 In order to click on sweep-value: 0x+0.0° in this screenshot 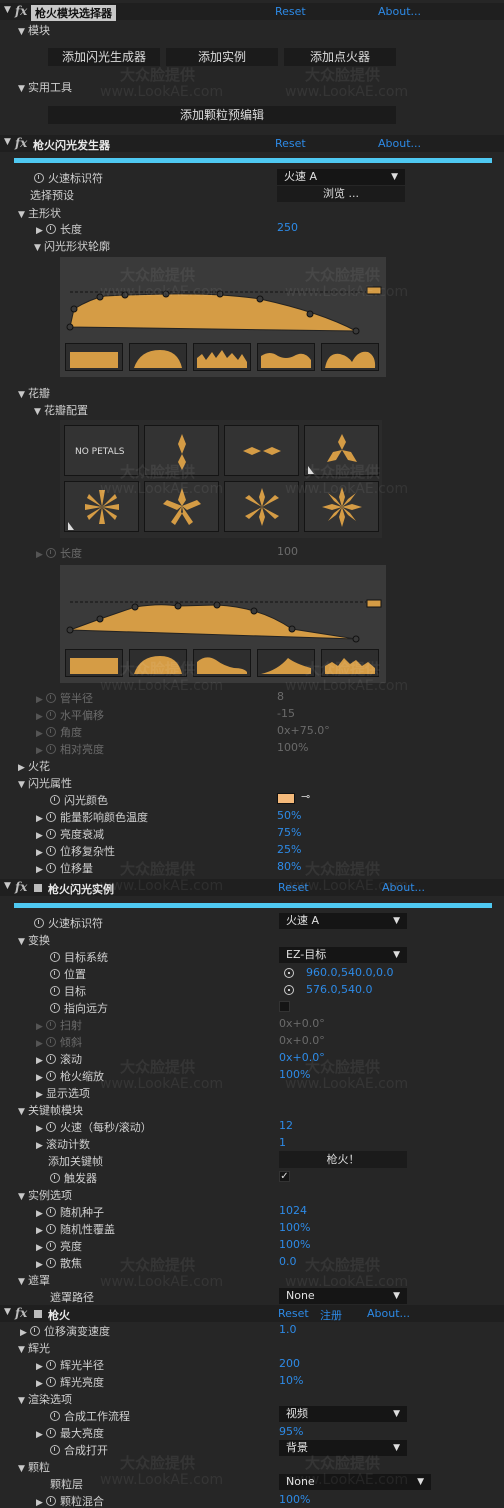, I will do `click(302, 1023)`.